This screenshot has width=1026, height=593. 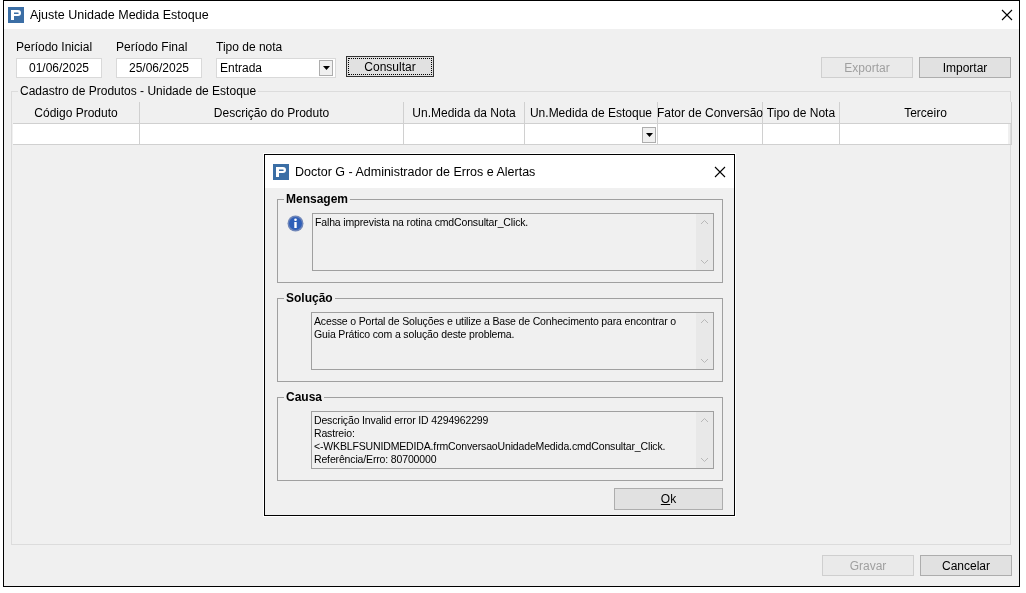 What do you see at coordinates (416, 171) in the screenshot?
I see `dialog-title: Doctor G - Administrador de Erros e Alertas` at bounding box center [416, 171].